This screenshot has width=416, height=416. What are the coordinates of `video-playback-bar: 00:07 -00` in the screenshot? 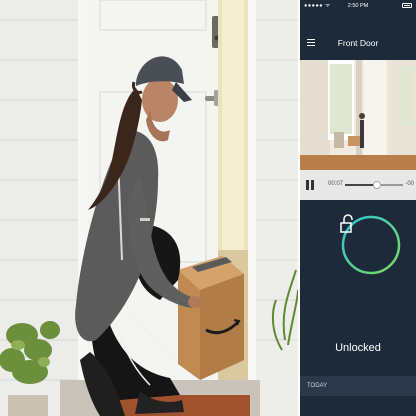 It's located at (358, 185).